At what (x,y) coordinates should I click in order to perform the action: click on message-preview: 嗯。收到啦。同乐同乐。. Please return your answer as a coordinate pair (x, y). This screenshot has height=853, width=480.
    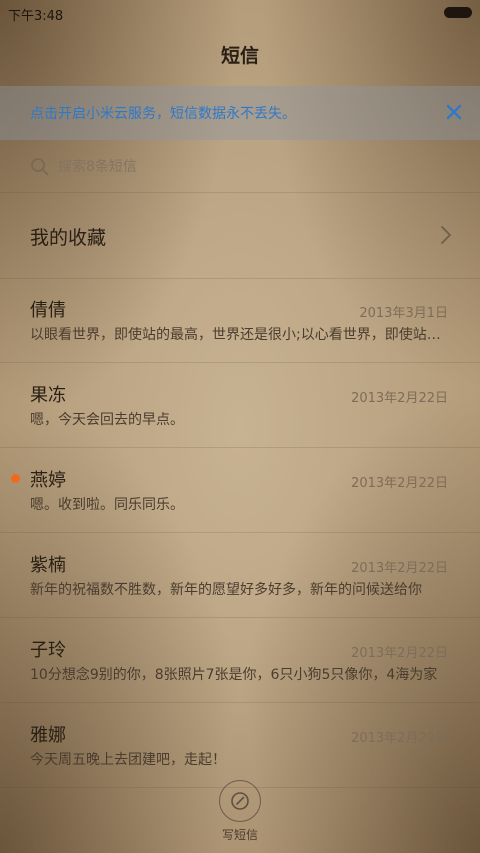
    Looking at the image, I should click on (107, 505).